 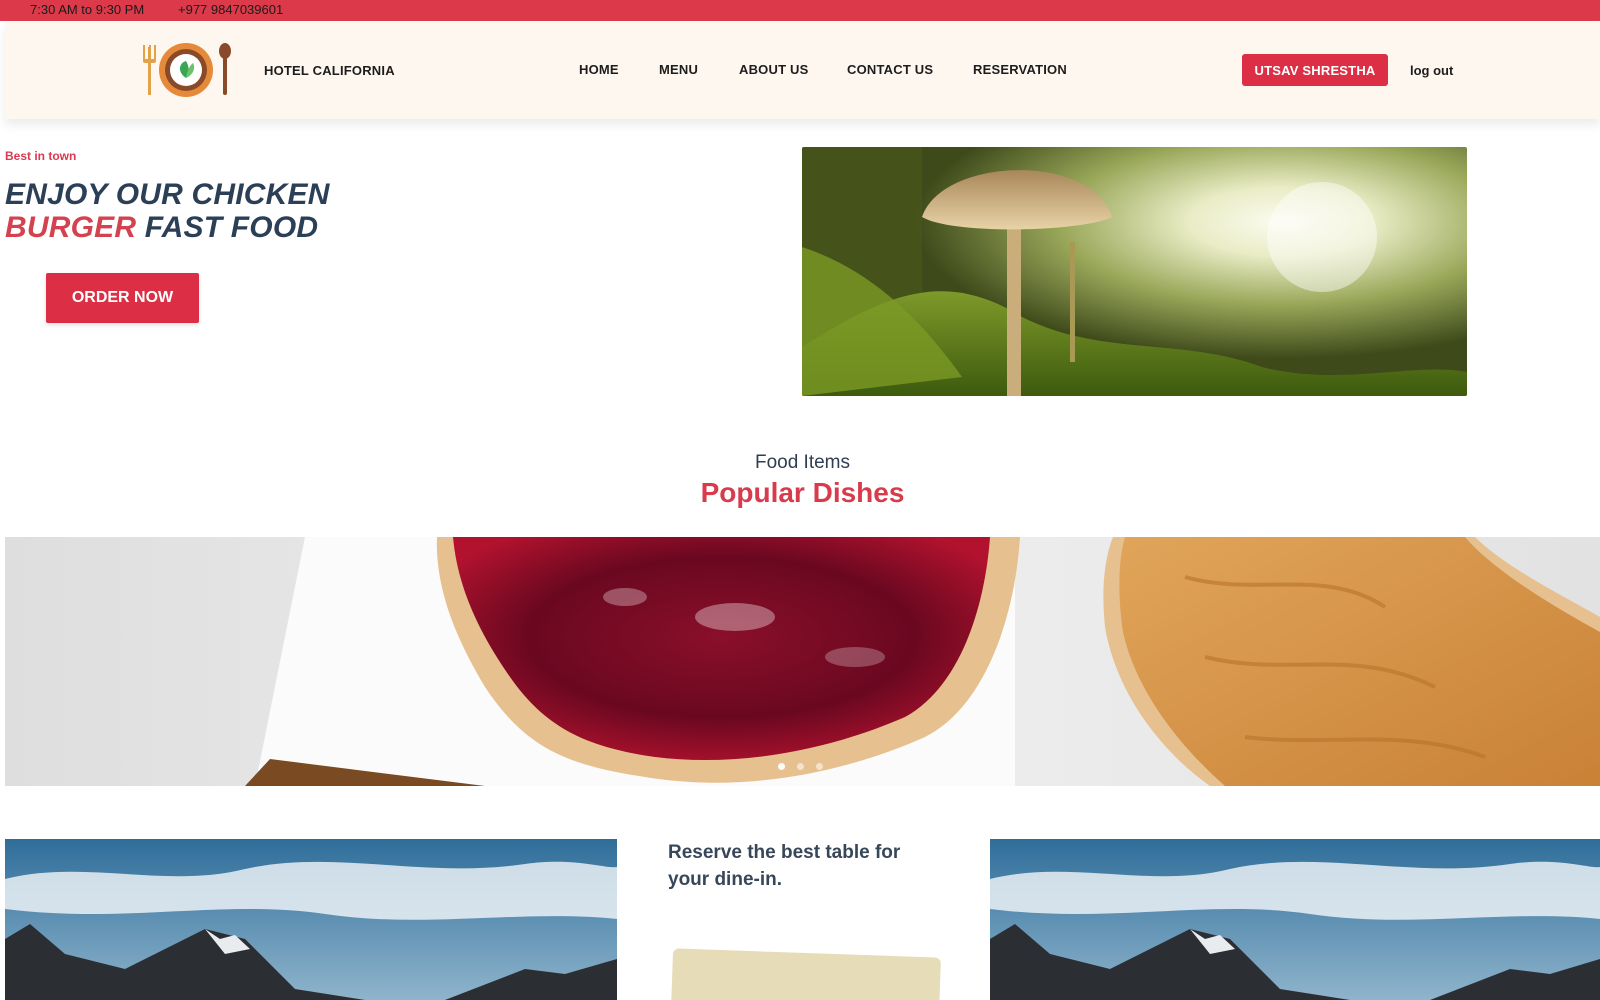 What do you see at coordinates (227, 227) in the screenshot?
I see `hero-title-line2: FAST FOOD` at bounding box center [227, 227].